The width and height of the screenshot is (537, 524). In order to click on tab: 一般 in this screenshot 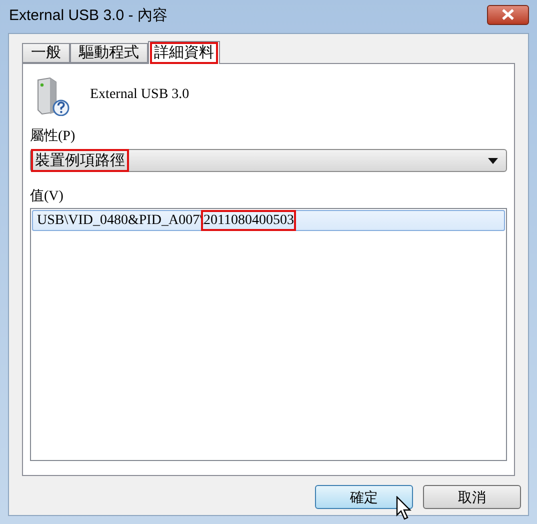, I will do `click(46, 53)`.